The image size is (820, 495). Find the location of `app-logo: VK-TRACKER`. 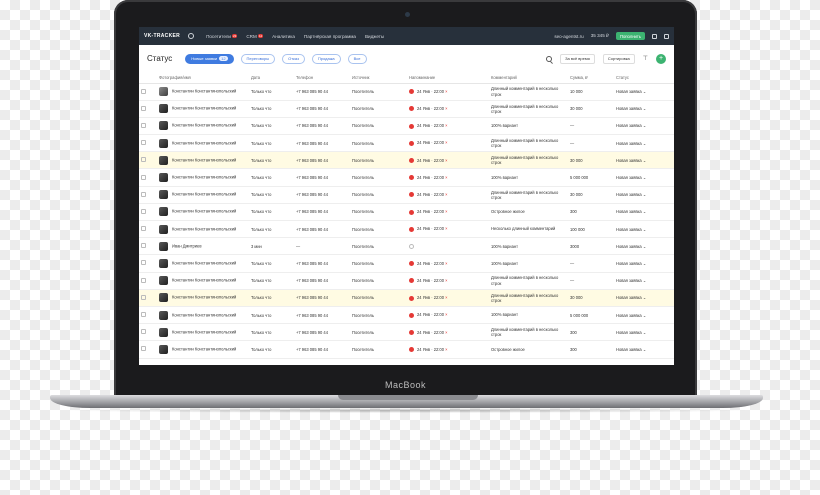

app-logo: VK-TRACKER is located at coordinates (162, 36).